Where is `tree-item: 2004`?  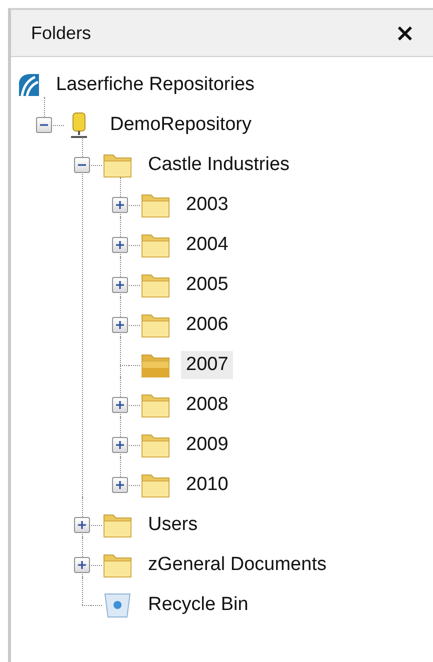
tree-item: 2004 is located at coordinates (207, 245).